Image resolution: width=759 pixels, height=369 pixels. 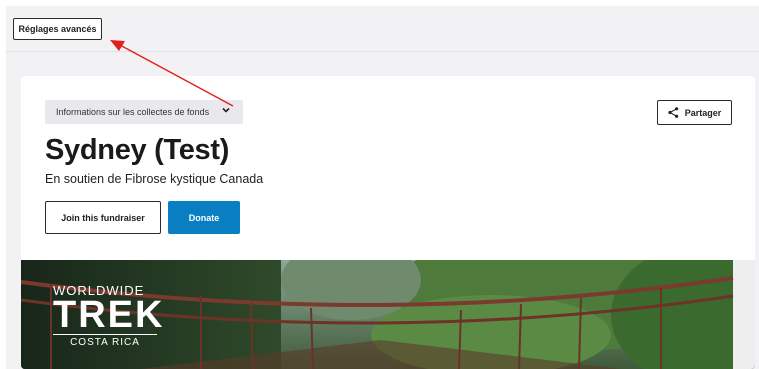 What do you see at coordinates (226, 110) in the screenshot?
I see `chevron-down-icon` at bounding box center [226, 110].